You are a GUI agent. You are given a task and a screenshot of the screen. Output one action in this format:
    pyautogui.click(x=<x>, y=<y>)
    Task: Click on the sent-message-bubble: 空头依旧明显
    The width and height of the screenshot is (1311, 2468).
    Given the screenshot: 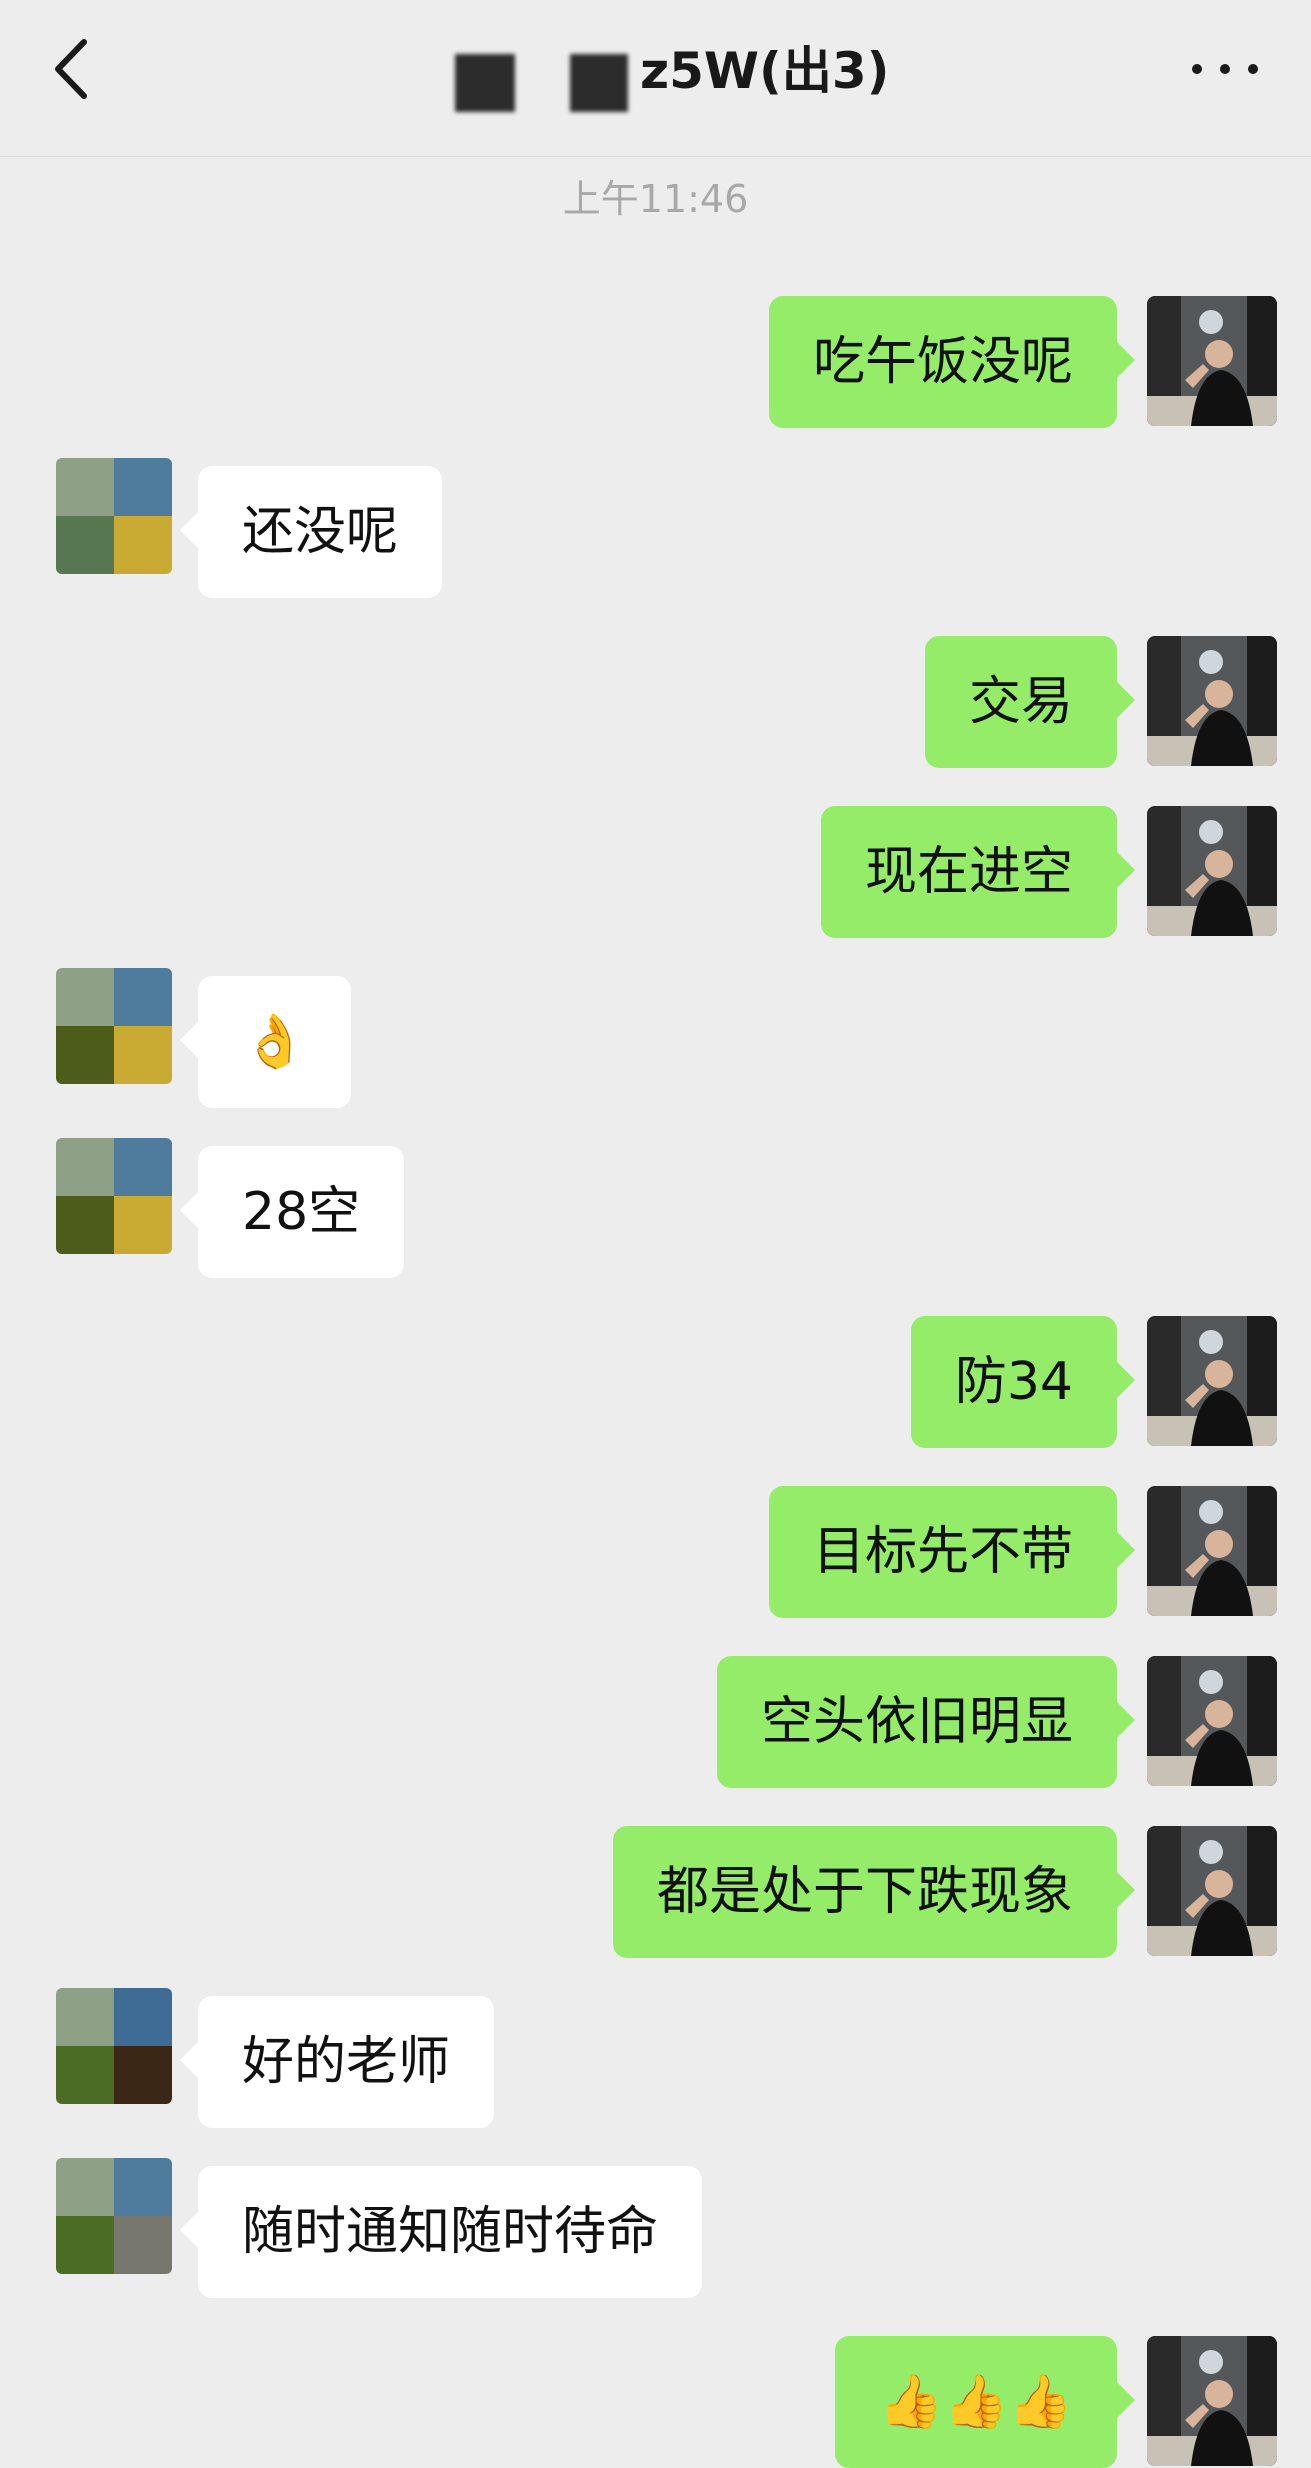 What is the action you would take?
    pyautogui.click(x=926, y=1722)
    